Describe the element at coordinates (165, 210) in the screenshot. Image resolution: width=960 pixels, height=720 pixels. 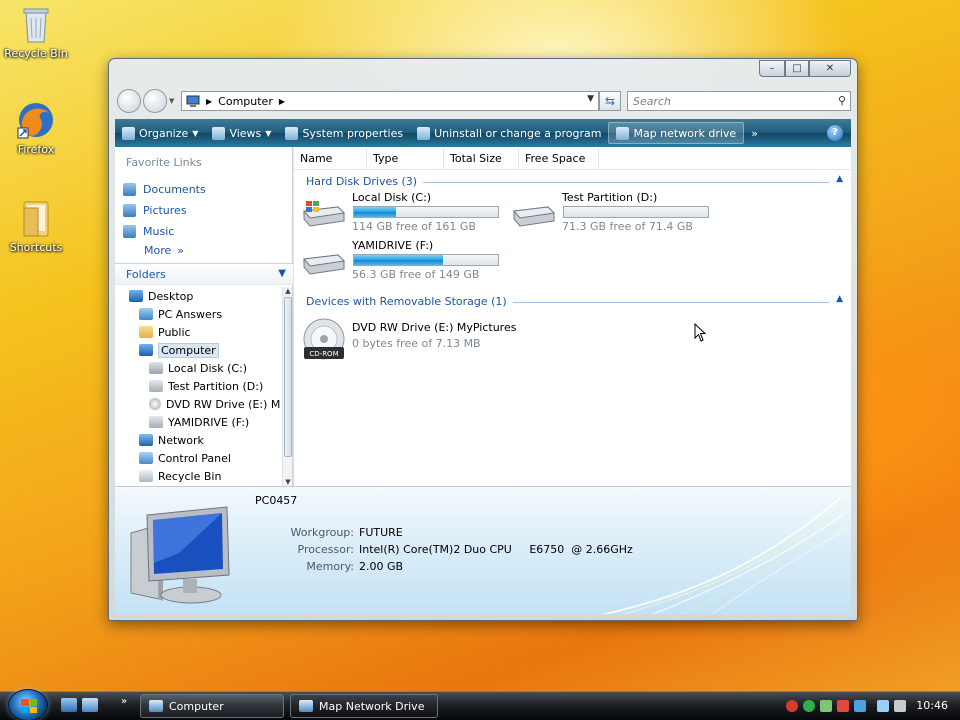
I see `favorite-label: Pictures` at that location.